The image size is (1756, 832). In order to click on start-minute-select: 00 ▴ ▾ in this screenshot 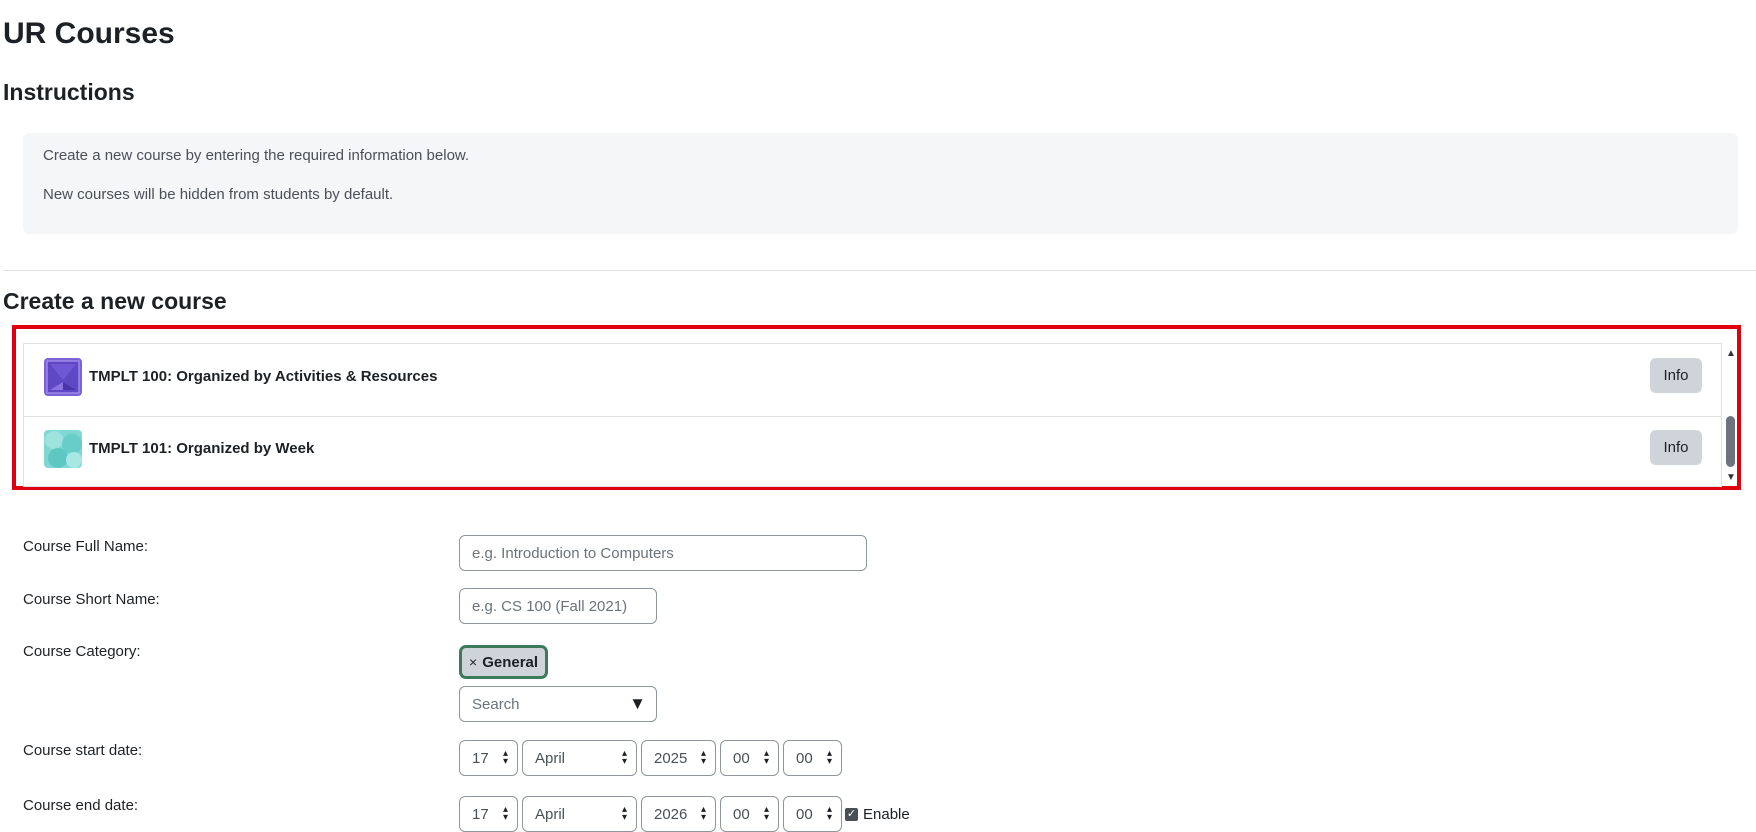, I will do `click(812, 758)`.